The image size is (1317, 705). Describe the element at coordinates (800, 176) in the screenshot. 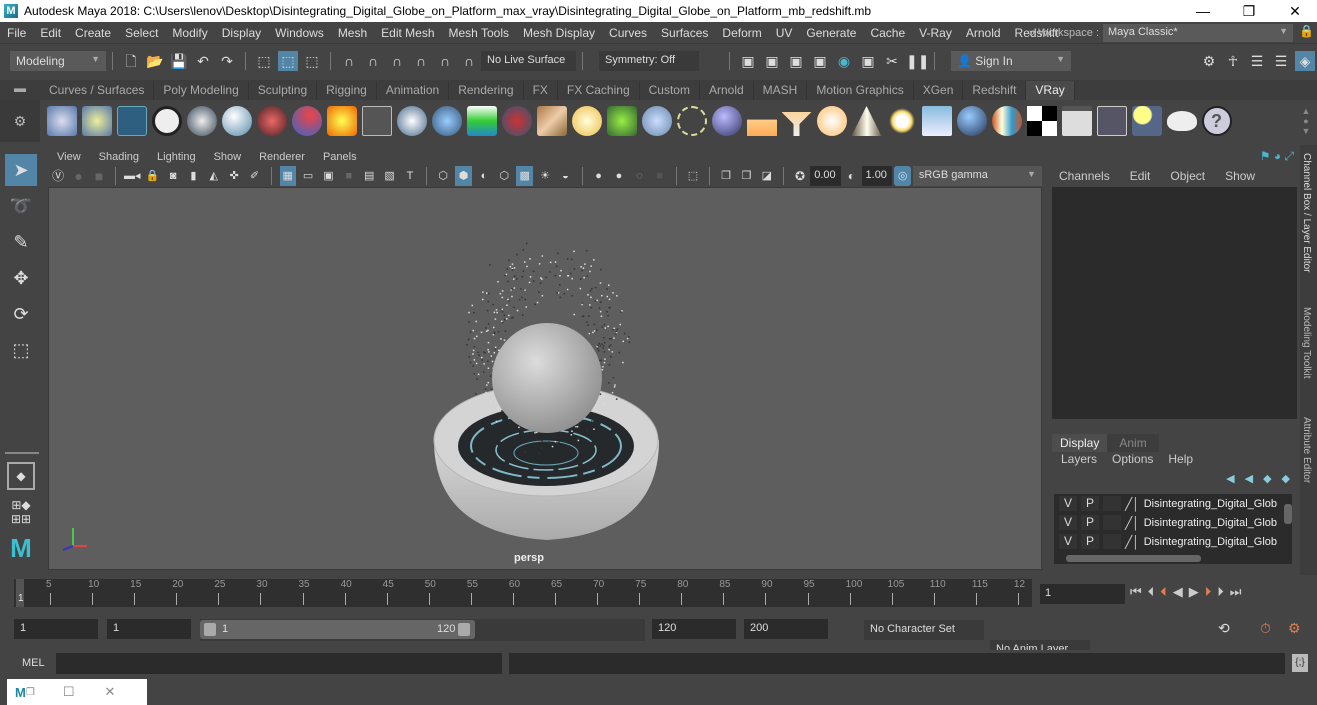

I see `exposure-icon: ✪` at that location.